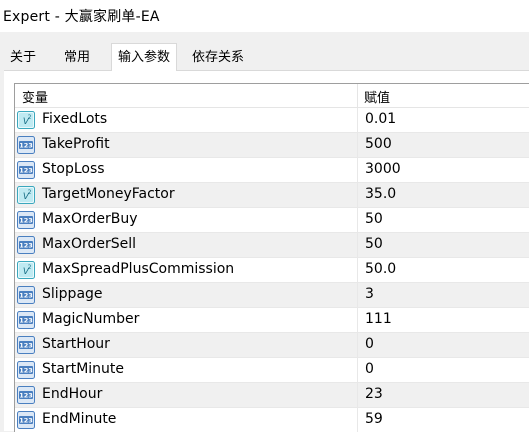  Describe the element at coordinates (83, 369) in the screenshot. I see `param-name: StartMinute` at that location.